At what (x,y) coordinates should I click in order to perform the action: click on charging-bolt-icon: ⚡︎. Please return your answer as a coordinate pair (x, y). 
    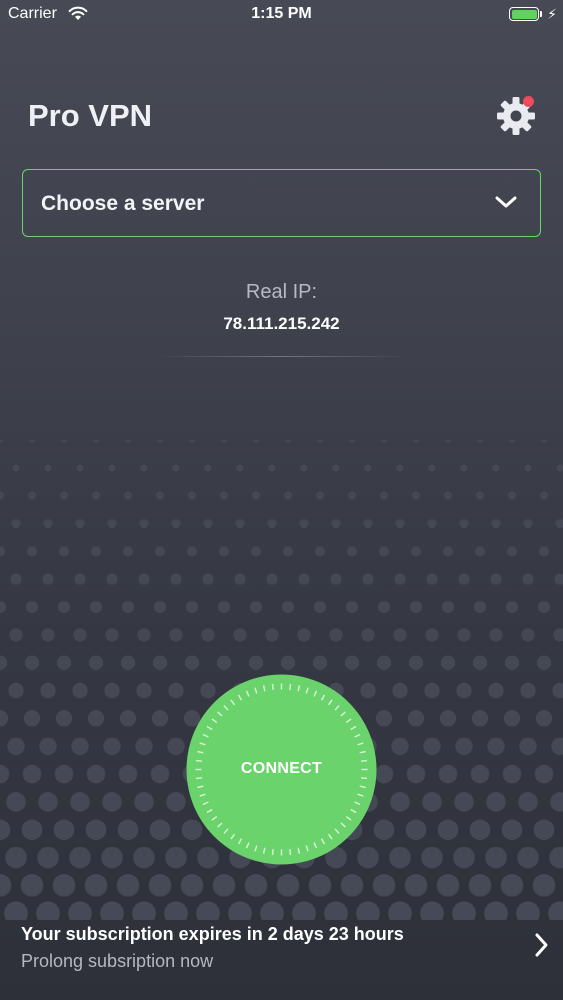
    Looking at the image, I should click on (552, 14).